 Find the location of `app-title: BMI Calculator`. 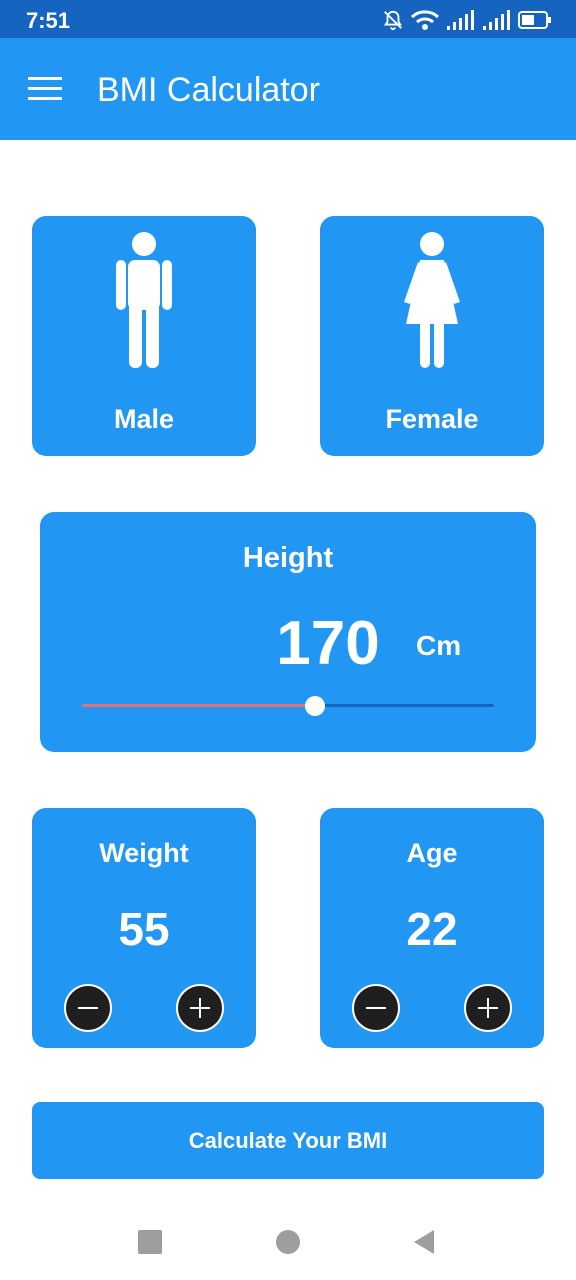

app-title: BMI Calculator is located at coordinates (208, 90).